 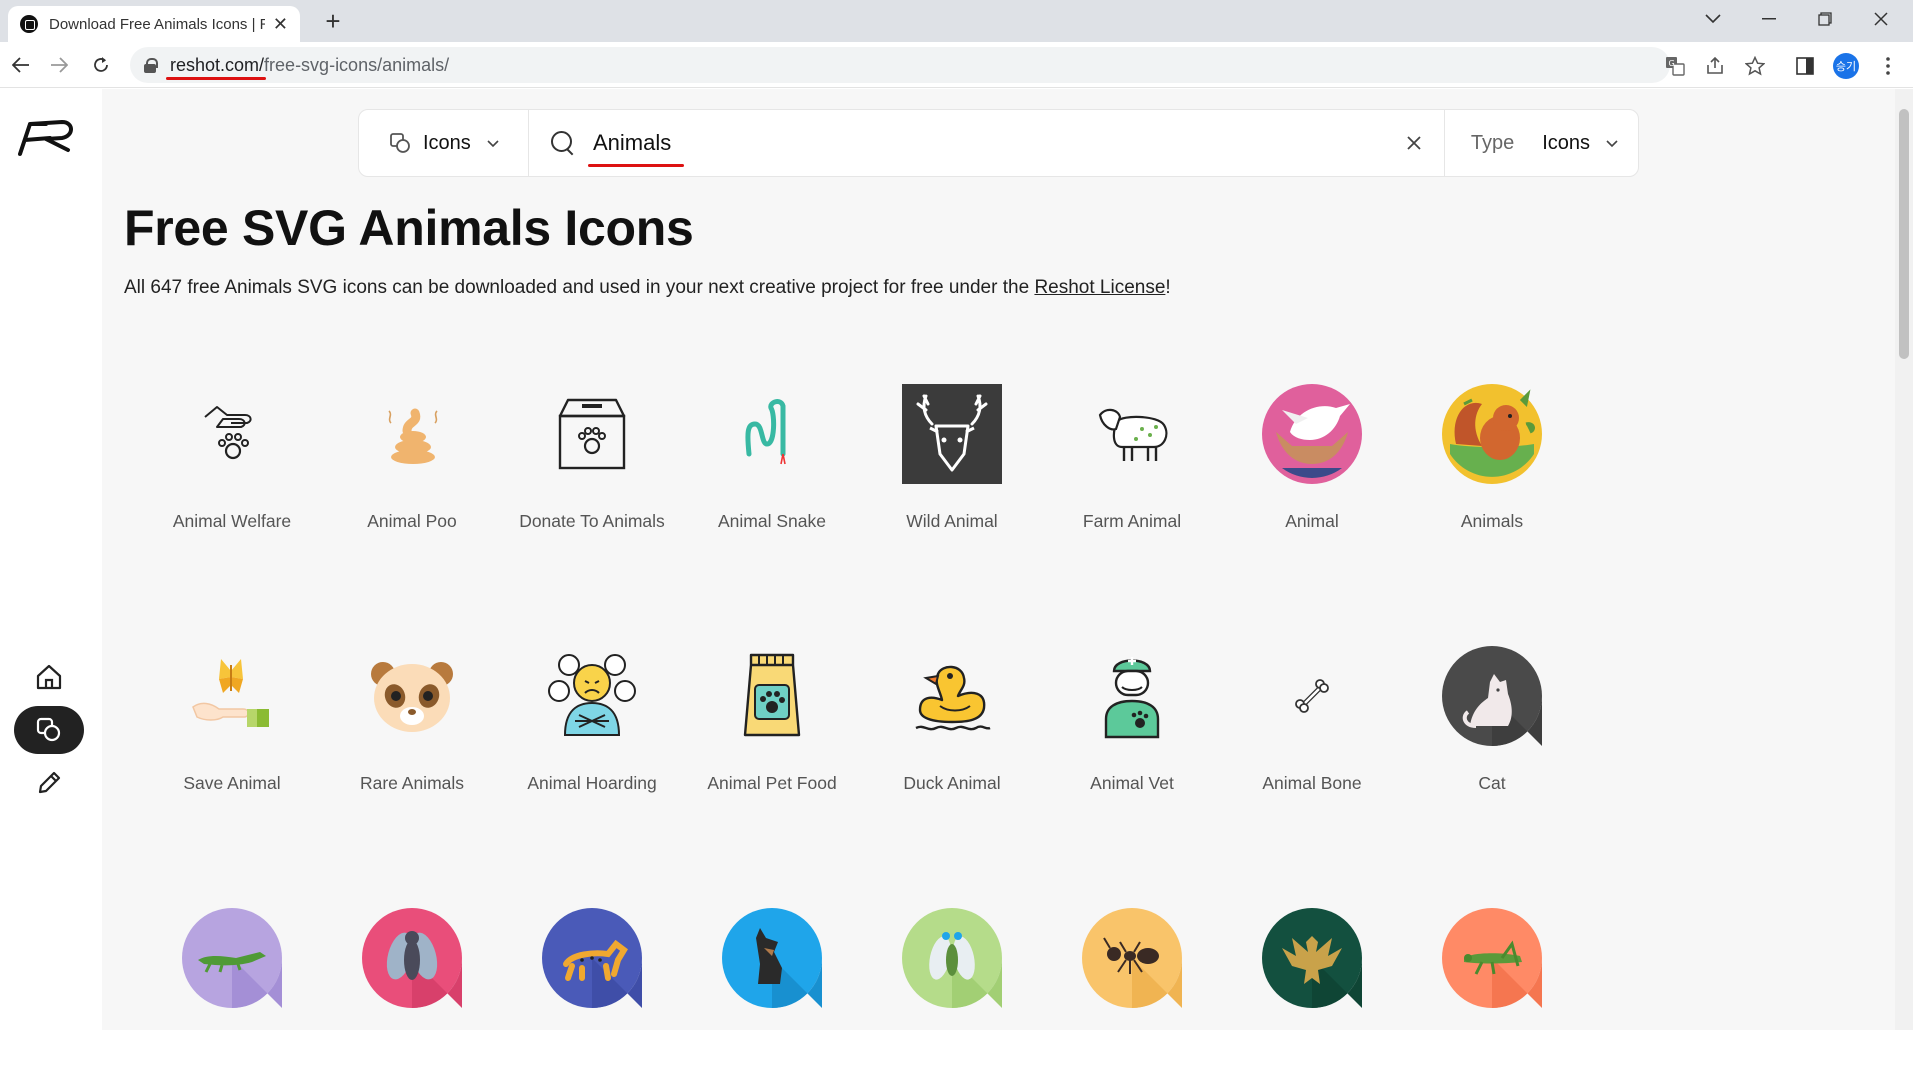 I want to click on icon-card: Animal Snake, so click(x=762, y=444).